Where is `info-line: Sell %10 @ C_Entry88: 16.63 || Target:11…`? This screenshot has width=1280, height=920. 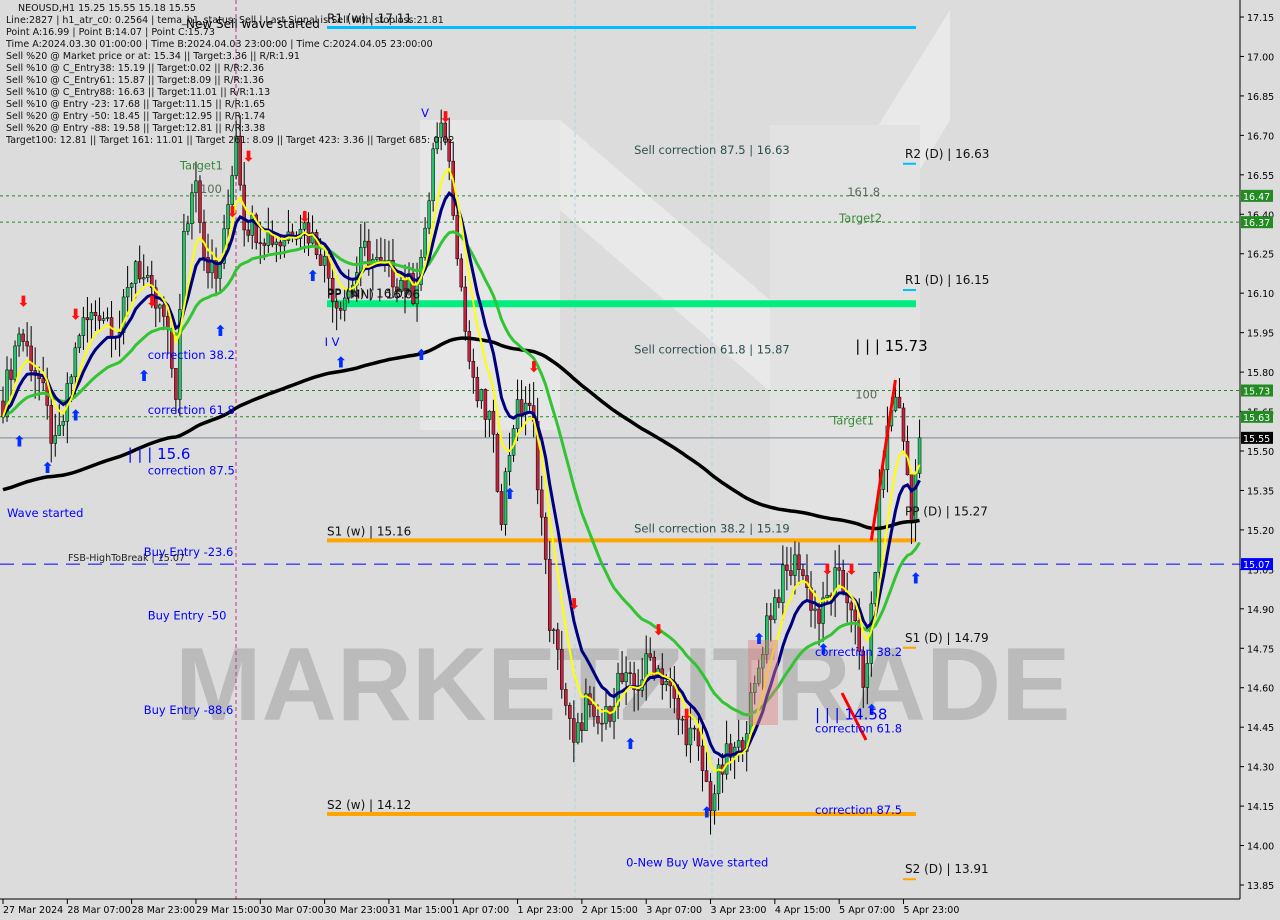
info-line: Sell %10 @ C_Entry88: 16.63 || Target:11… is located at coordinates (138, 92).